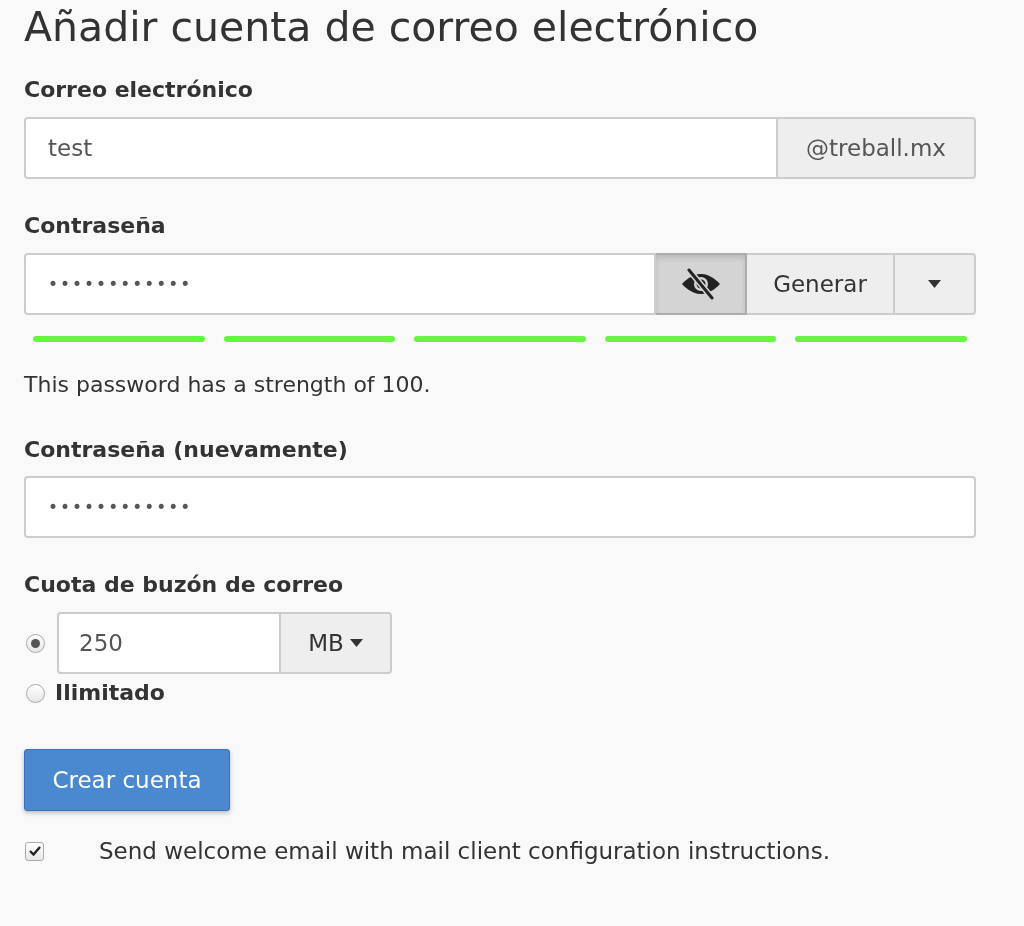 This screenshot has width=1024, height=926. What do you see at coordinates (95, 226) in the screenshot?
I see `field-label: Contraseña` at bounding box center [95, 226].